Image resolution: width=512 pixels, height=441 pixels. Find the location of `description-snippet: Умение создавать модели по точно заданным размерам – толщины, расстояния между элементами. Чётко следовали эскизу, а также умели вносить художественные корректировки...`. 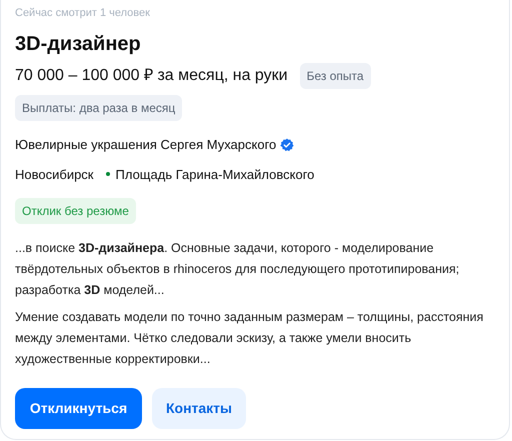

description-snippet: Умение создавать модели по точно заданным размерам – толщины, расстояния между элементами. Чётко следовали эскизу, а также умели вносить художественные корректировки... is located at coordinates (249, 338).